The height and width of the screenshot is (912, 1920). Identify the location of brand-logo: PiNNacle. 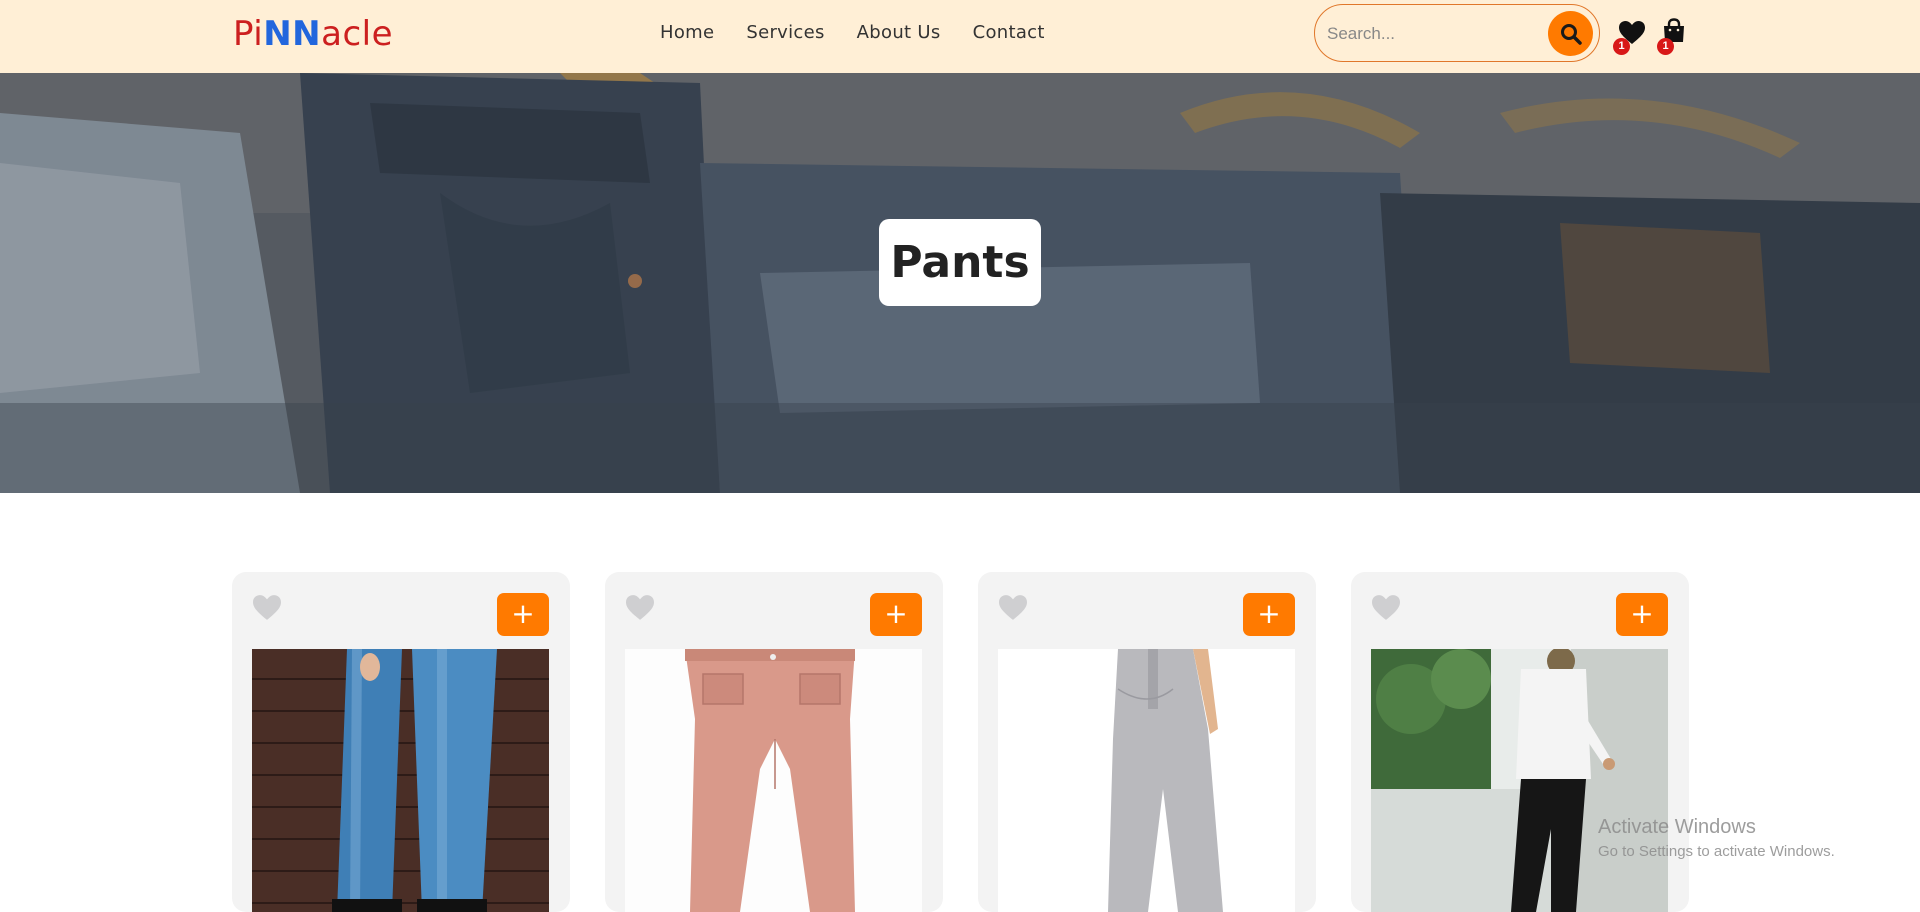
(313, 34).